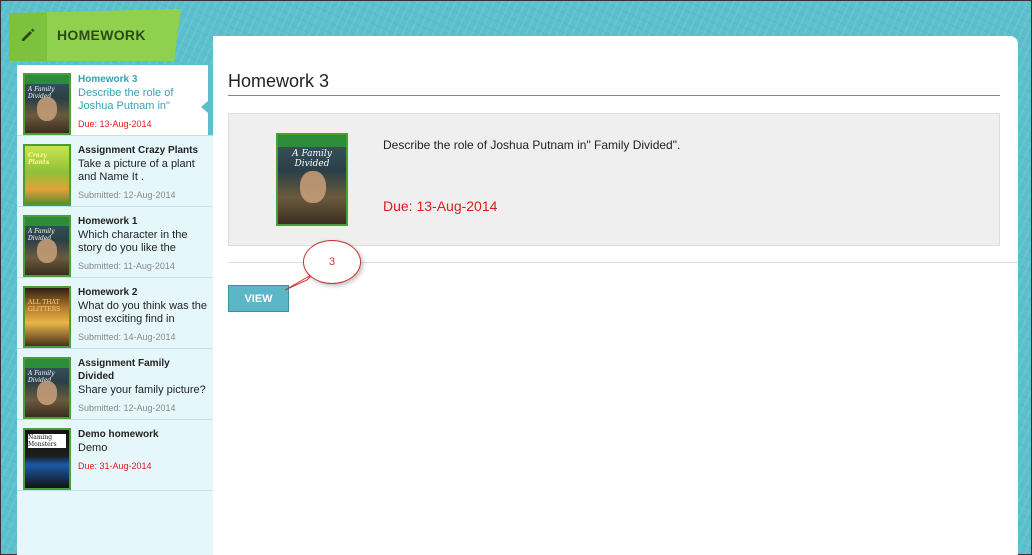 This screenshot has height=555, width=1032. I want to click on page-title: Homework 3, so click(279, 81).